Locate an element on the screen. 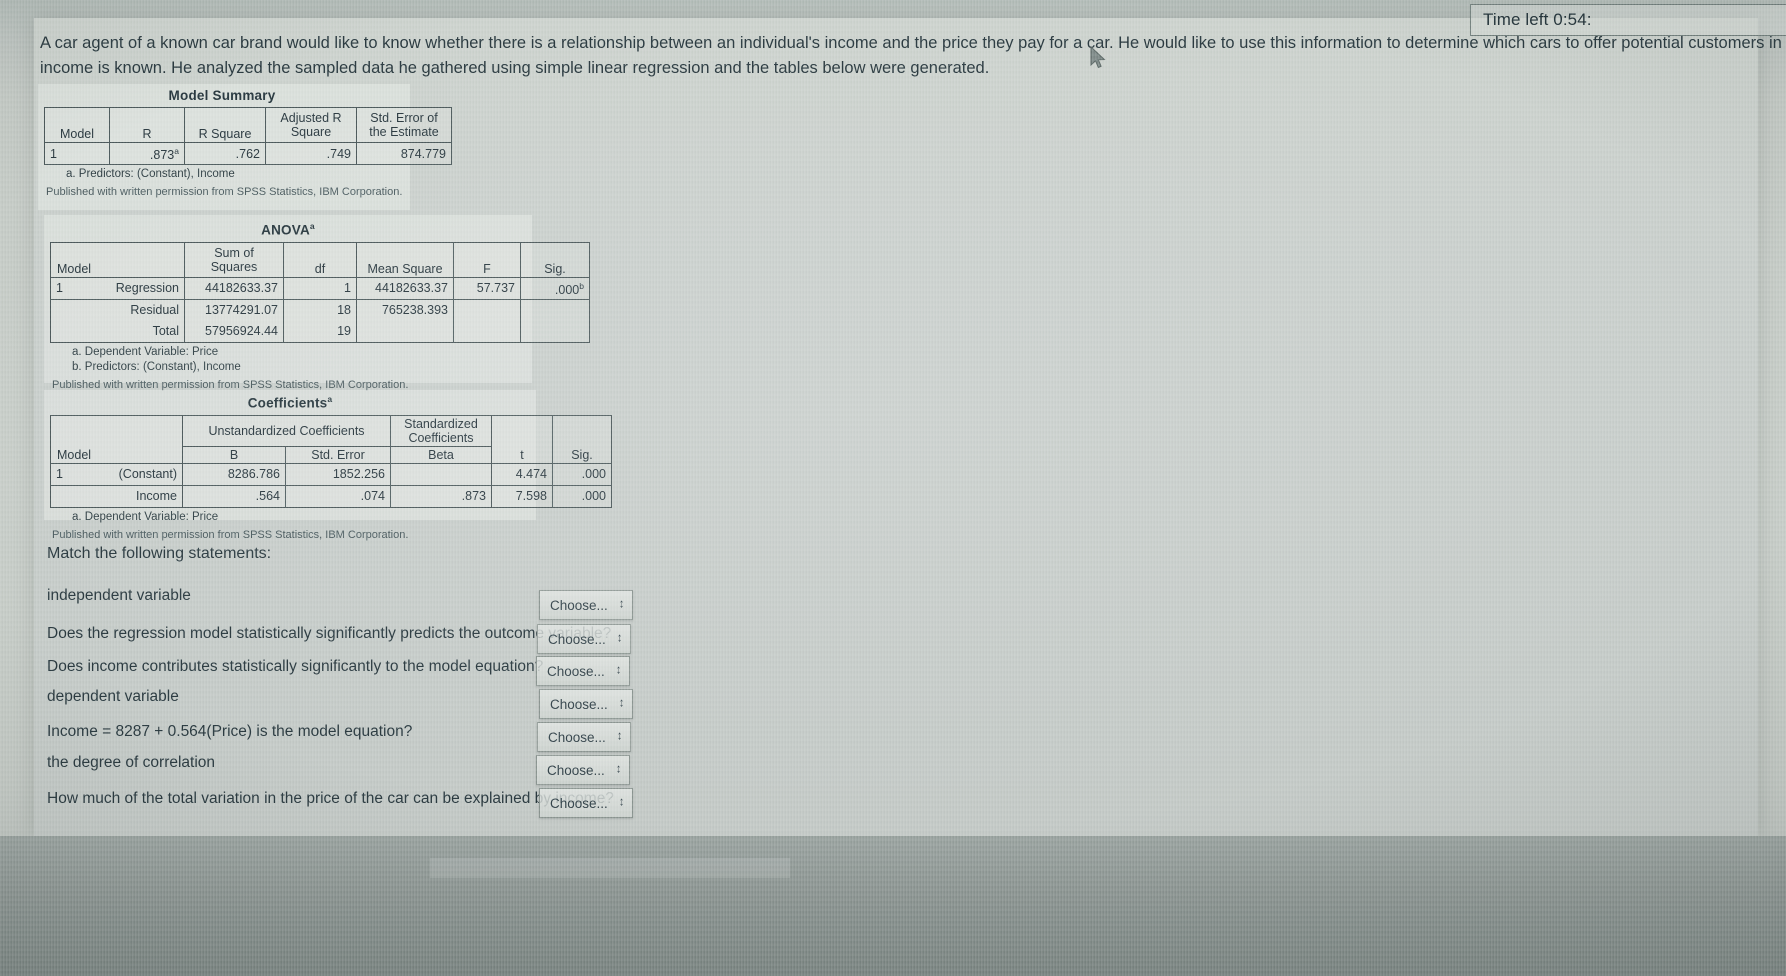 This screenshot has width=1786, height=976. answer-dropdown-1: Choose... ↕ is located at coordinates (586, 605).